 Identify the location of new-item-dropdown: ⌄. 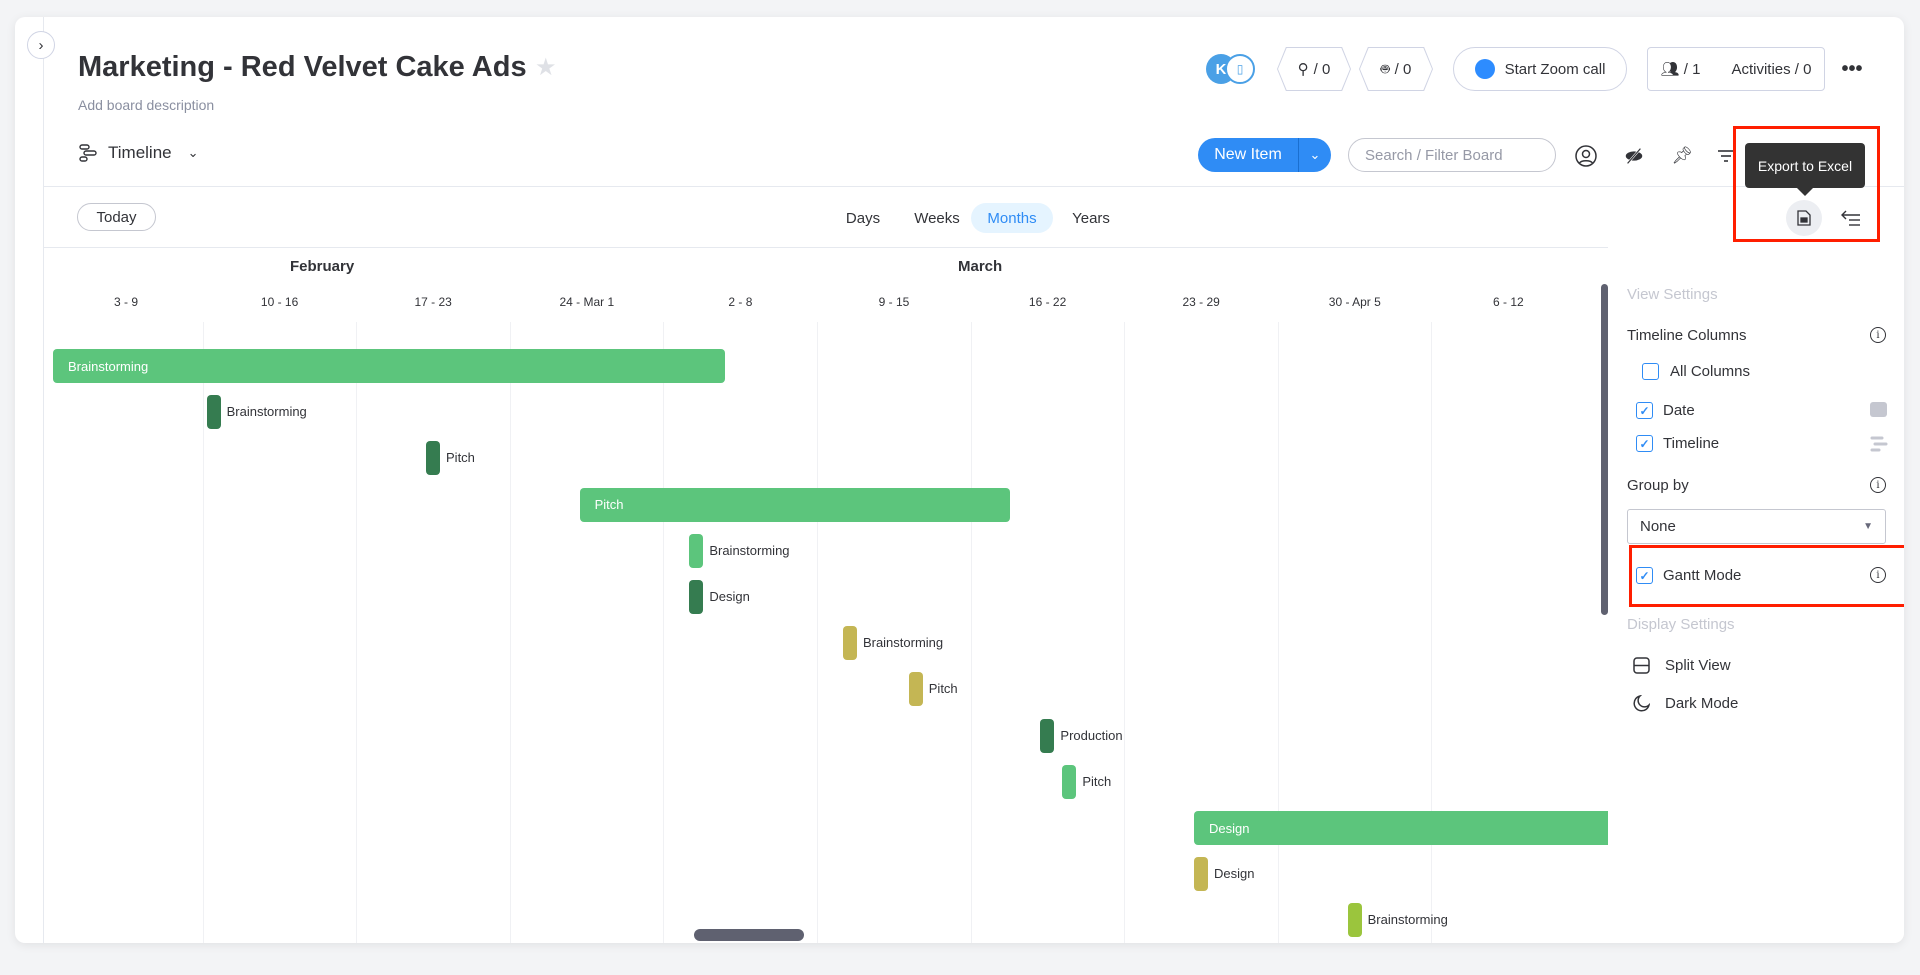
(1314, 155).